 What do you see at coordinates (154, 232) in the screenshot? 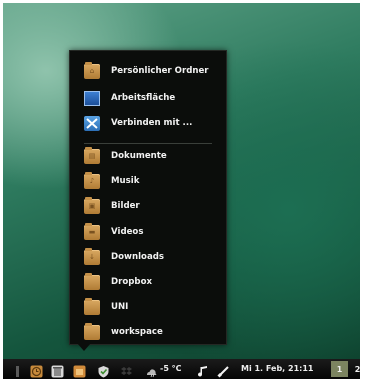
I see `menu-item-videos: ▬ Videos` at bounding box center [154, 232].